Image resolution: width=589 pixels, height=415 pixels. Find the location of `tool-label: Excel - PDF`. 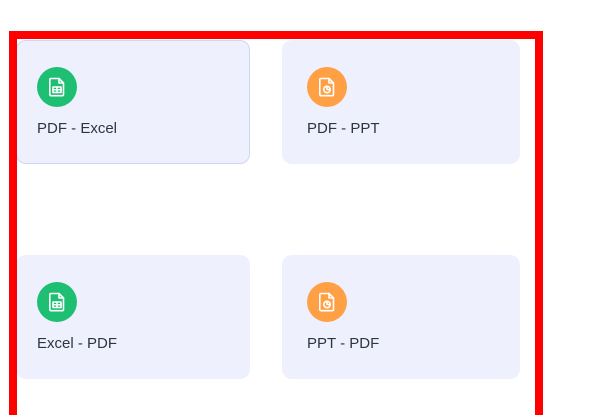

tool-label: Excel - PDF is located at coordinates (77, 343).